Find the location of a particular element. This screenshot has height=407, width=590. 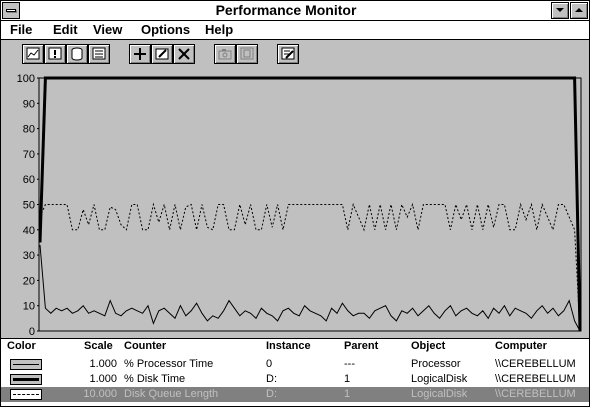

bookmark-icon is located at coordinates (247, 53).